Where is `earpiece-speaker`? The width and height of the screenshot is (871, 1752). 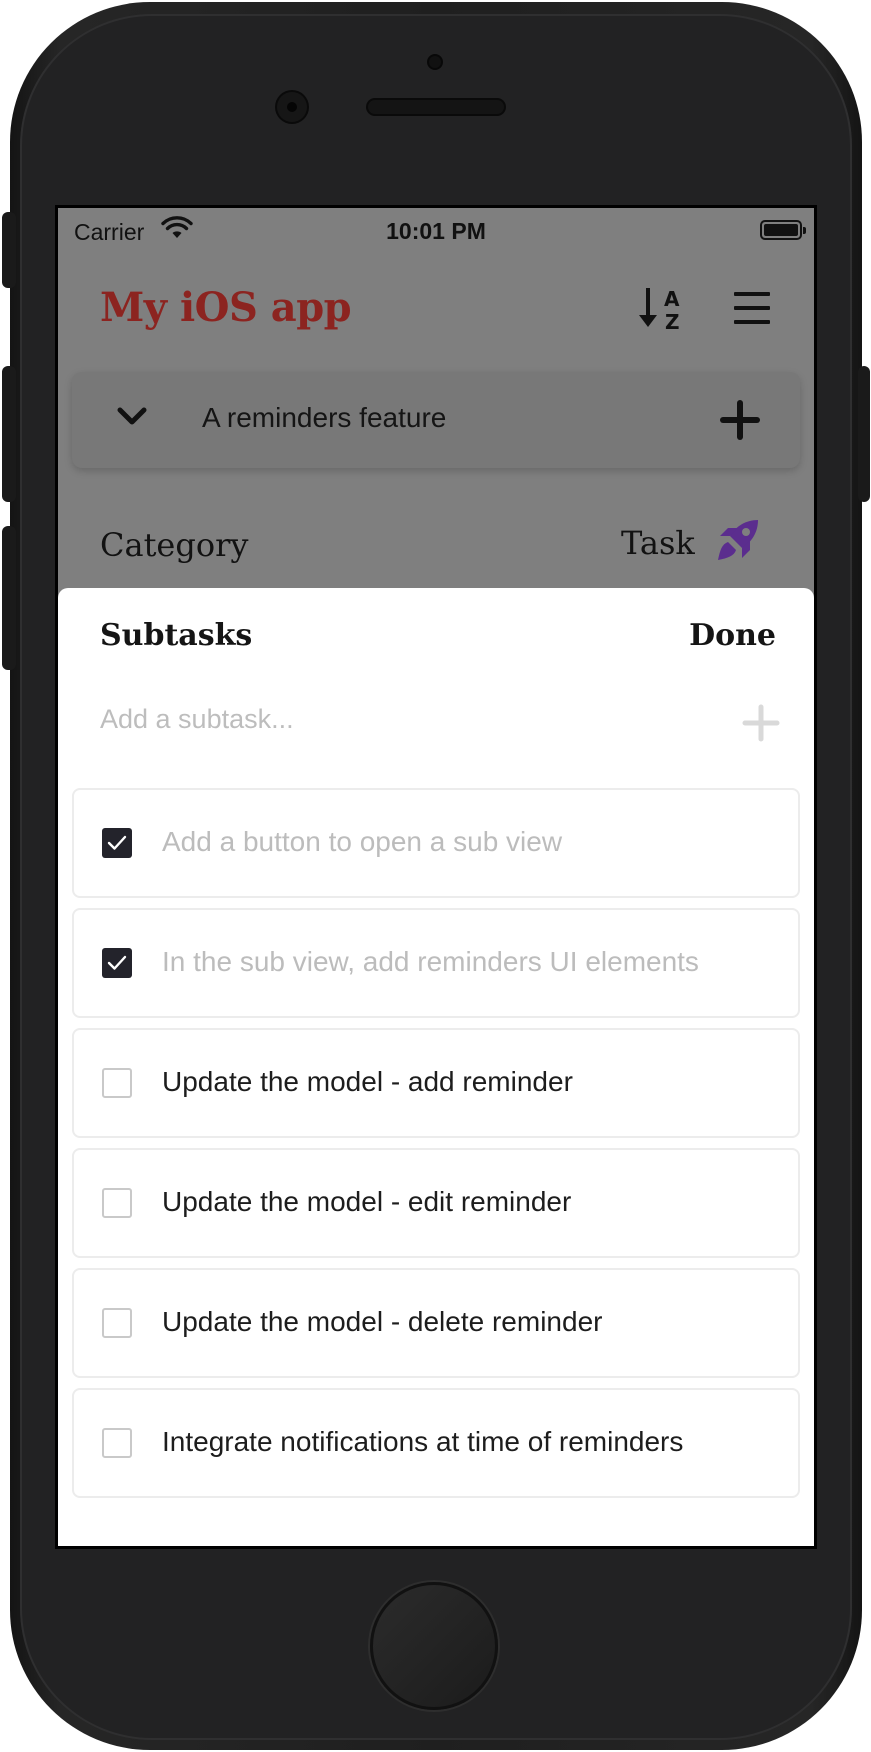 earpiece-speaker is located at coordinates (436, 107).